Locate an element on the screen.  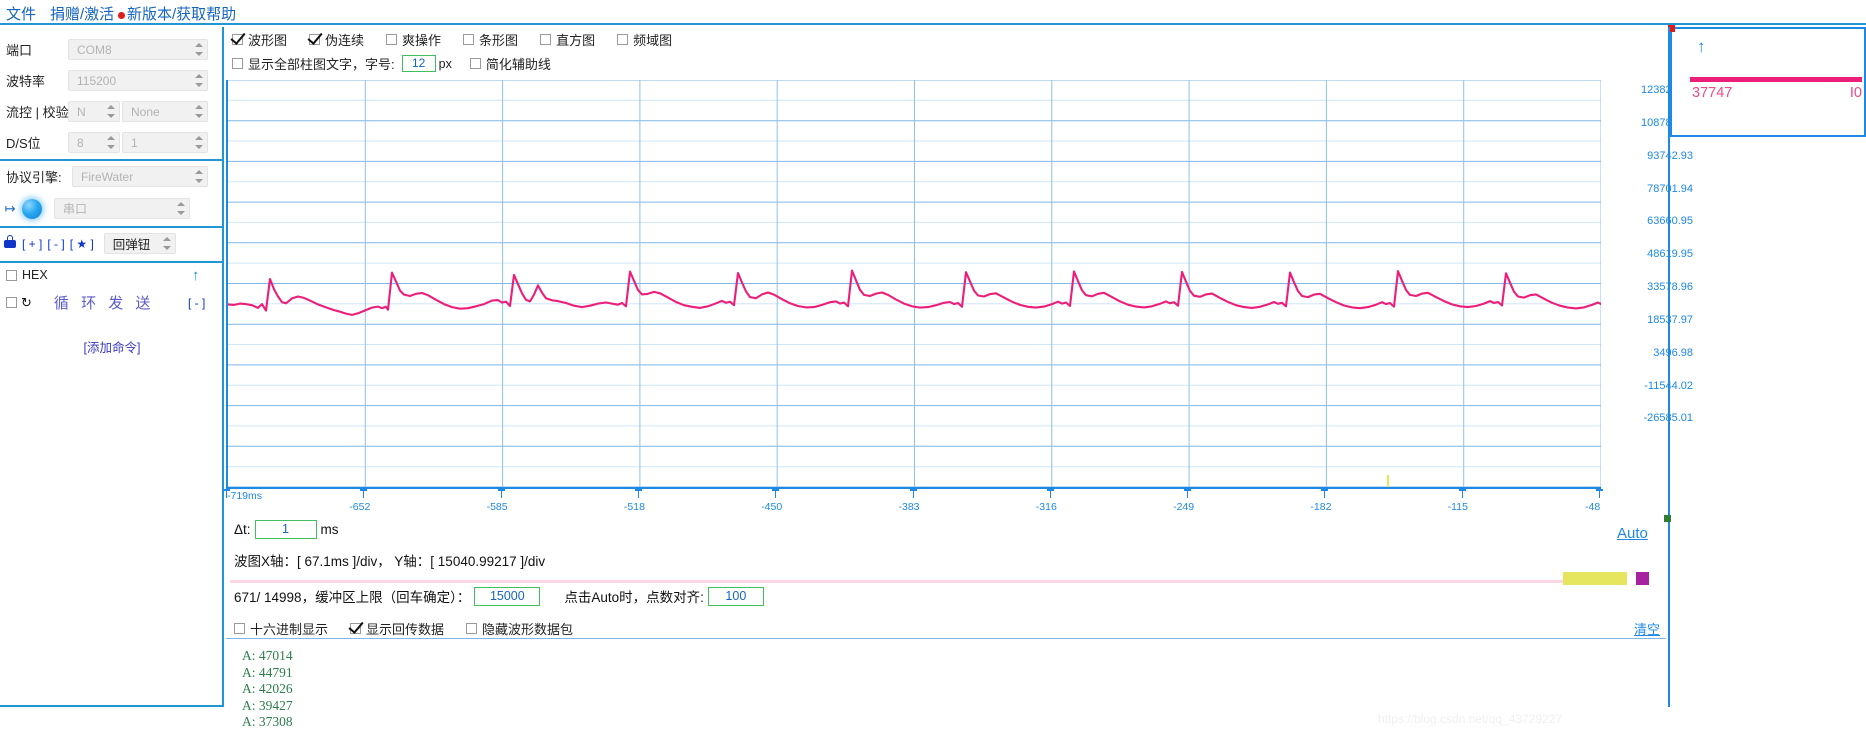
checkbox-pseudo-continuous: 伪连续 is located at coordinates (336, 39).